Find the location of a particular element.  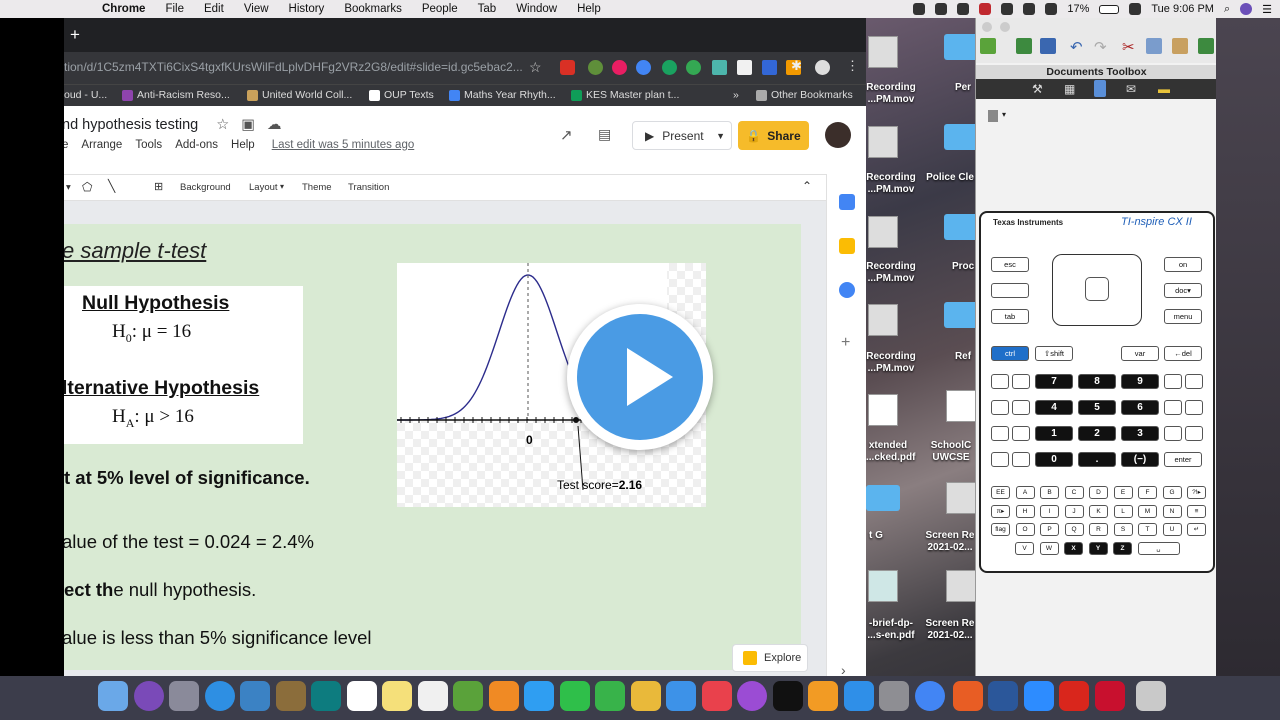

background-button: Background is located at coordinates (205, 187).